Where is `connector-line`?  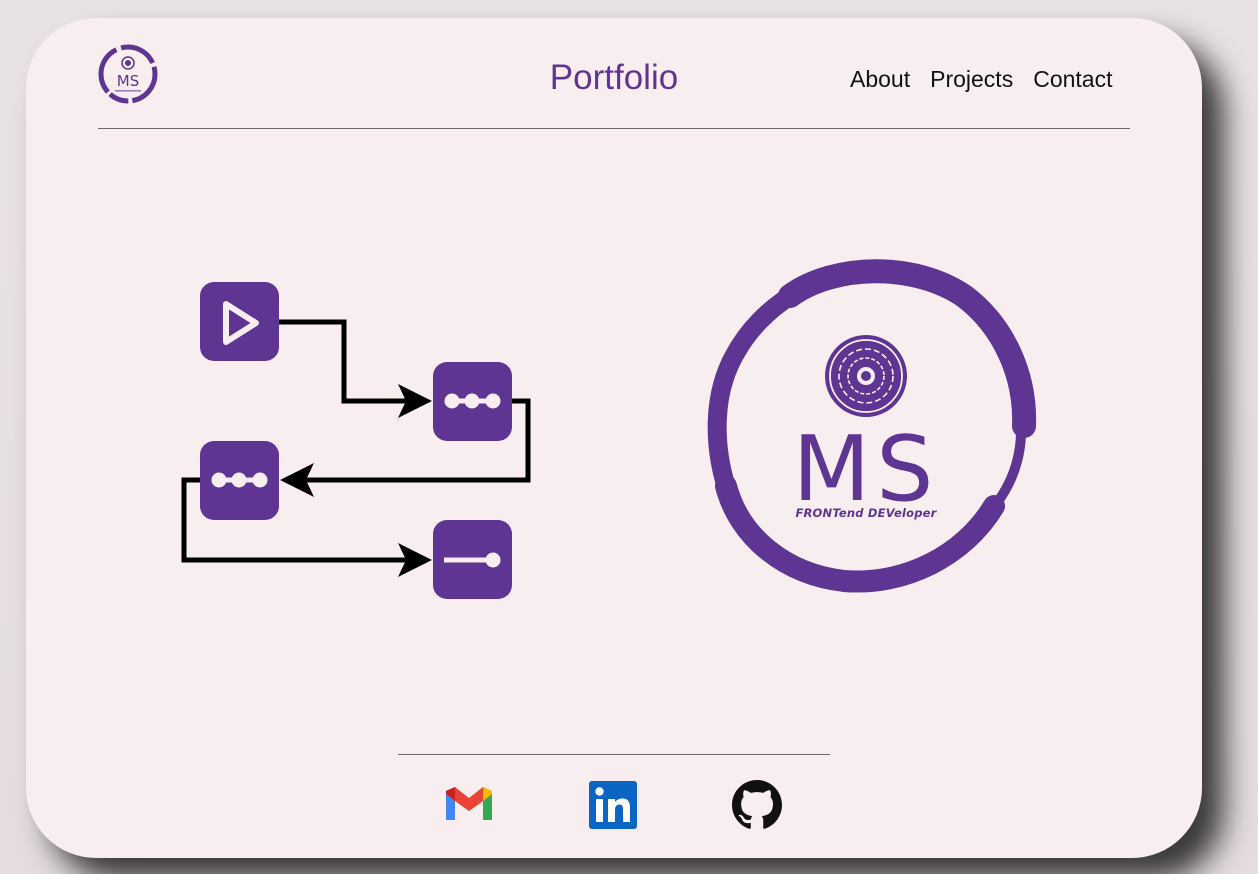
connector-line is located at coordinates (347, 361).